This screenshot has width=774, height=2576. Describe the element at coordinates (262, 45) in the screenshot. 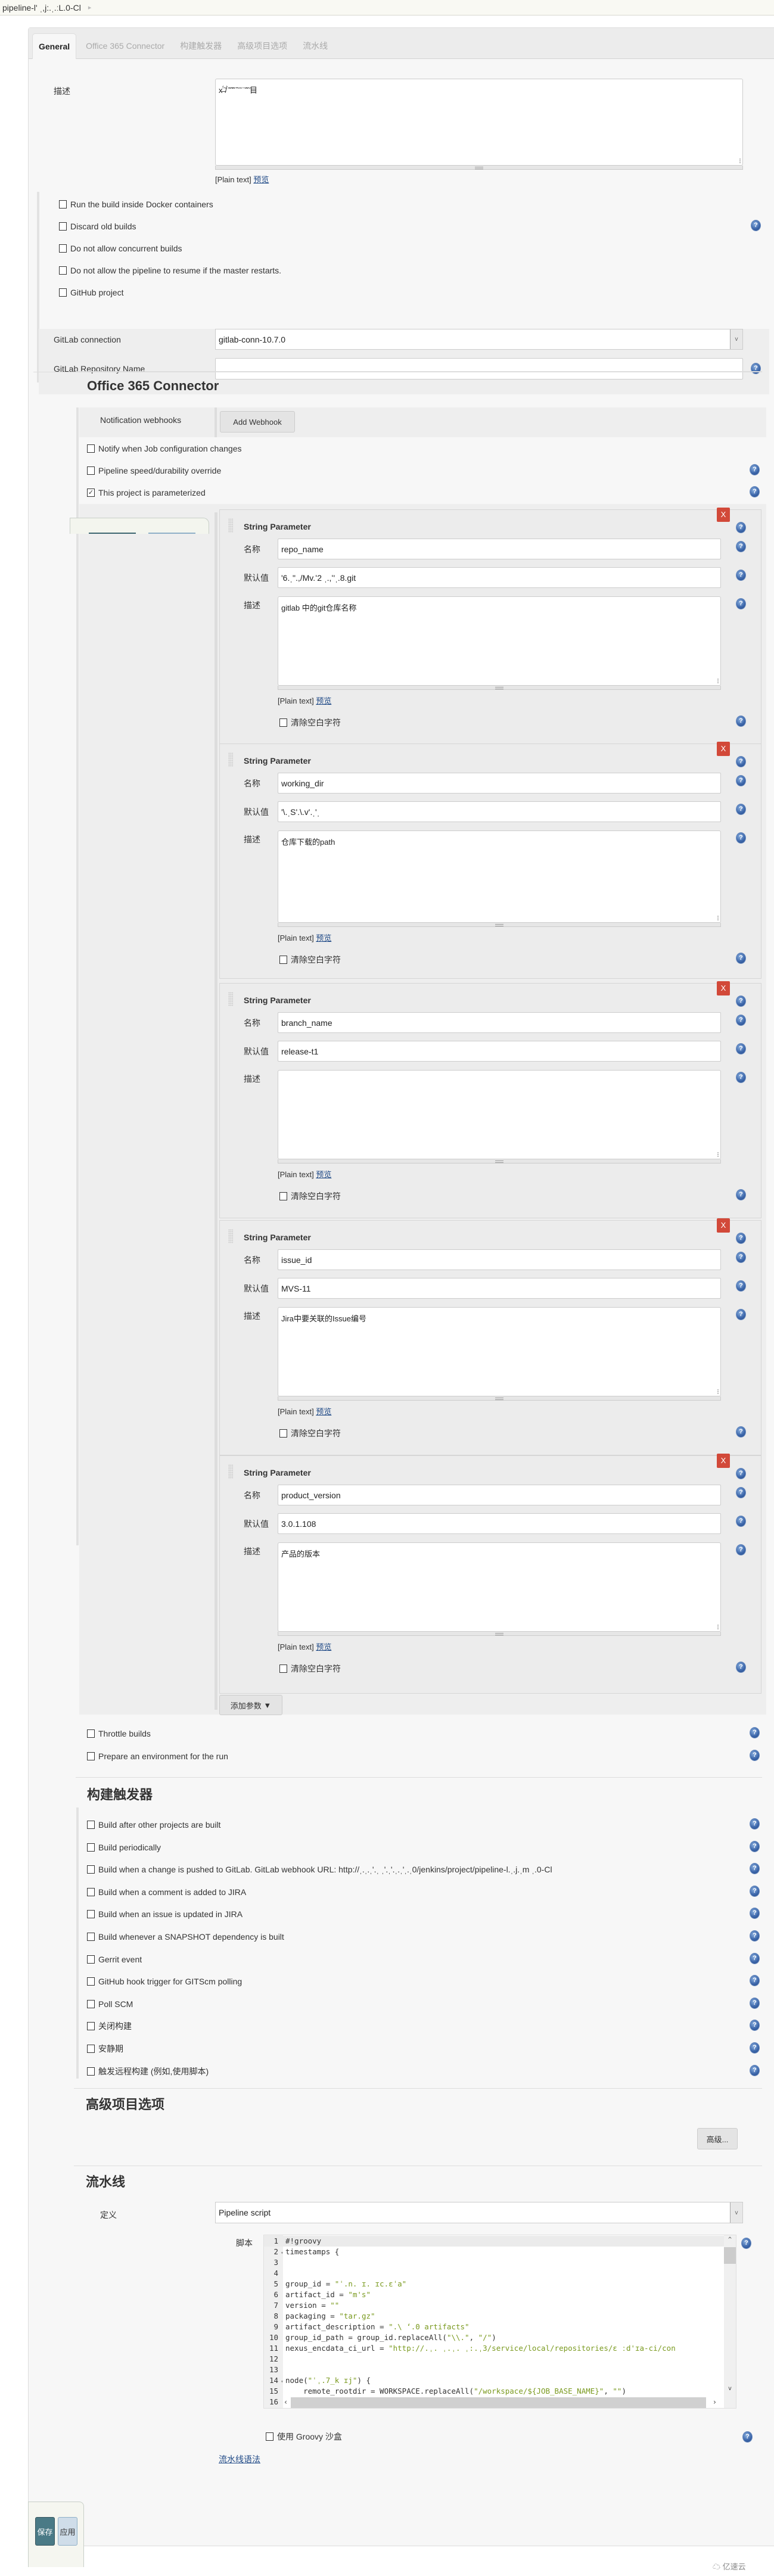

I see `tab-3: 高级项目选项` at that location.